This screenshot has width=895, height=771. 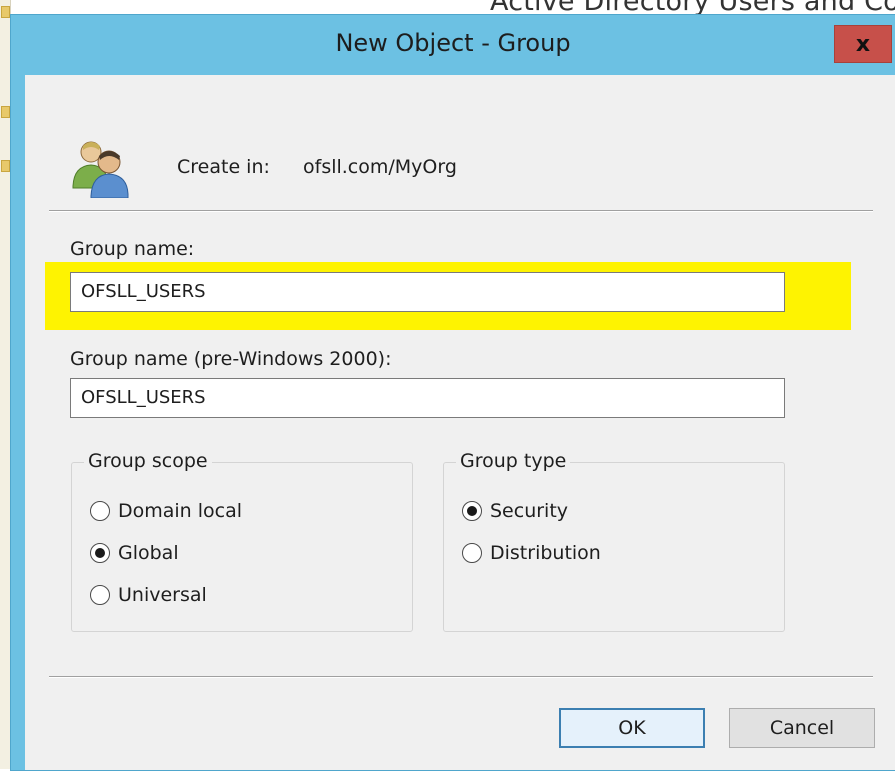 I want to click on radio-domain-local: Domain local, so click(x=166, y=511).